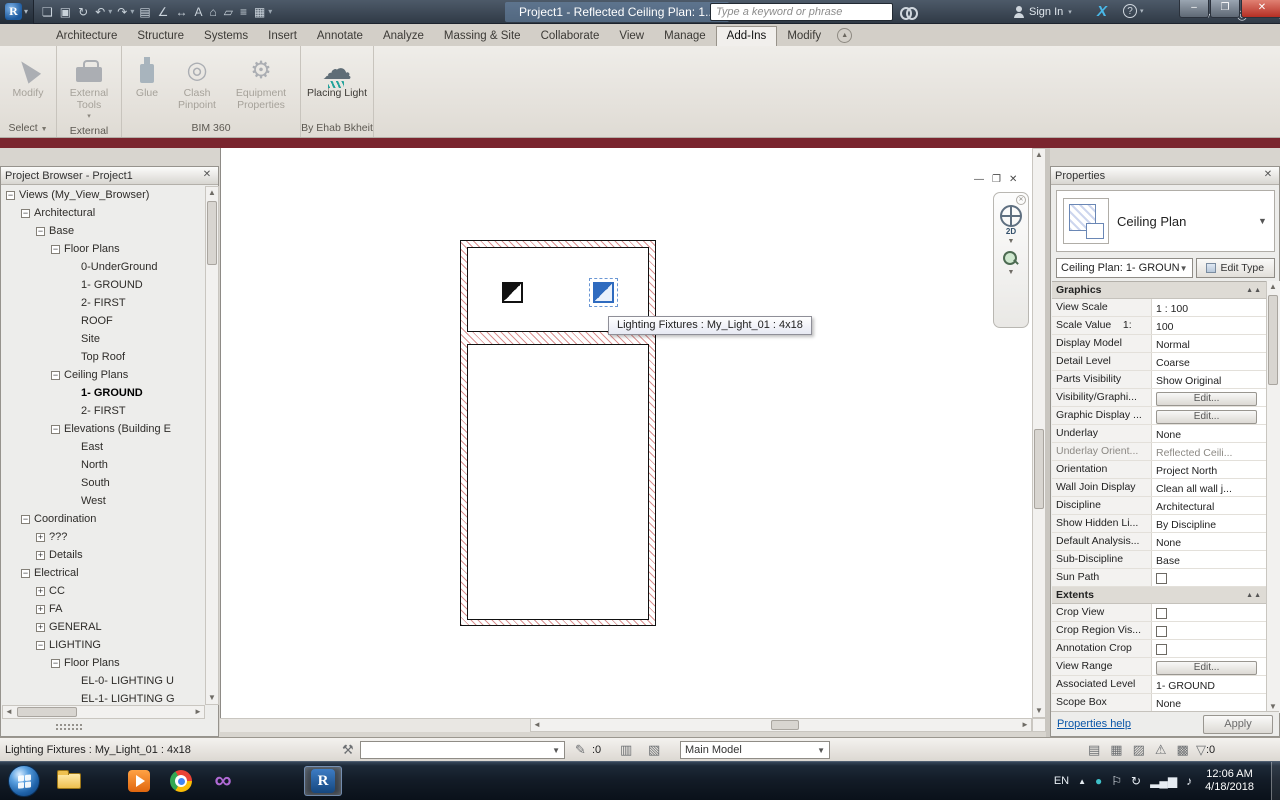 This screenshot has height=800, width=1280. Describe the element at coordinates (226, 36) in the screenshot. I see `tab-systems: Systems` at that location.